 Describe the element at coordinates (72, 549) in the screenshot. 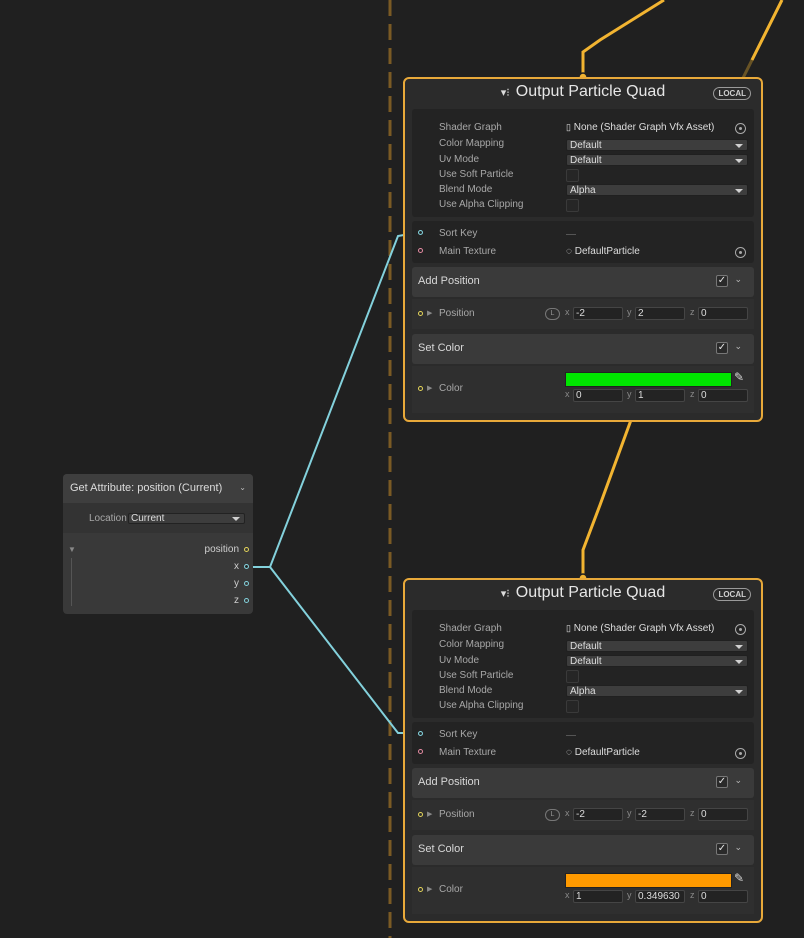

I see `expand-triangle-icon: ▼` at that location.